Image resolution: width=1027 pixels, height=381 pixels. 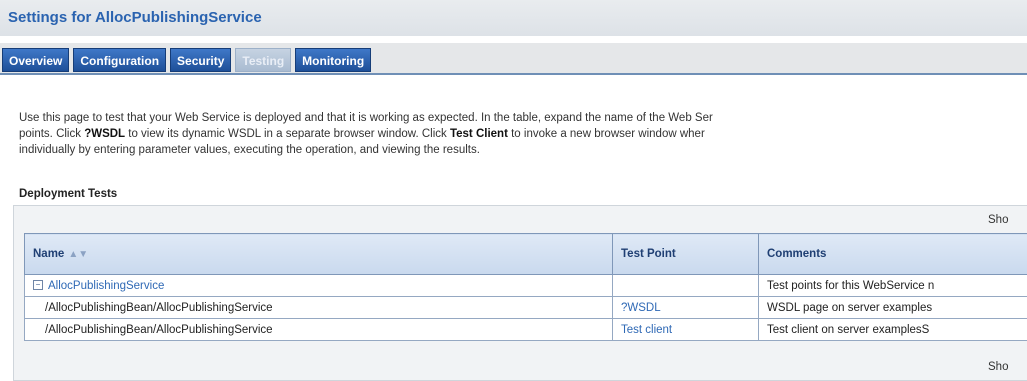 What do you see at coordinates (685, 254) in the screenshot?
I see `column-header-test-point: Test Point` at bounding box center [685, 254].